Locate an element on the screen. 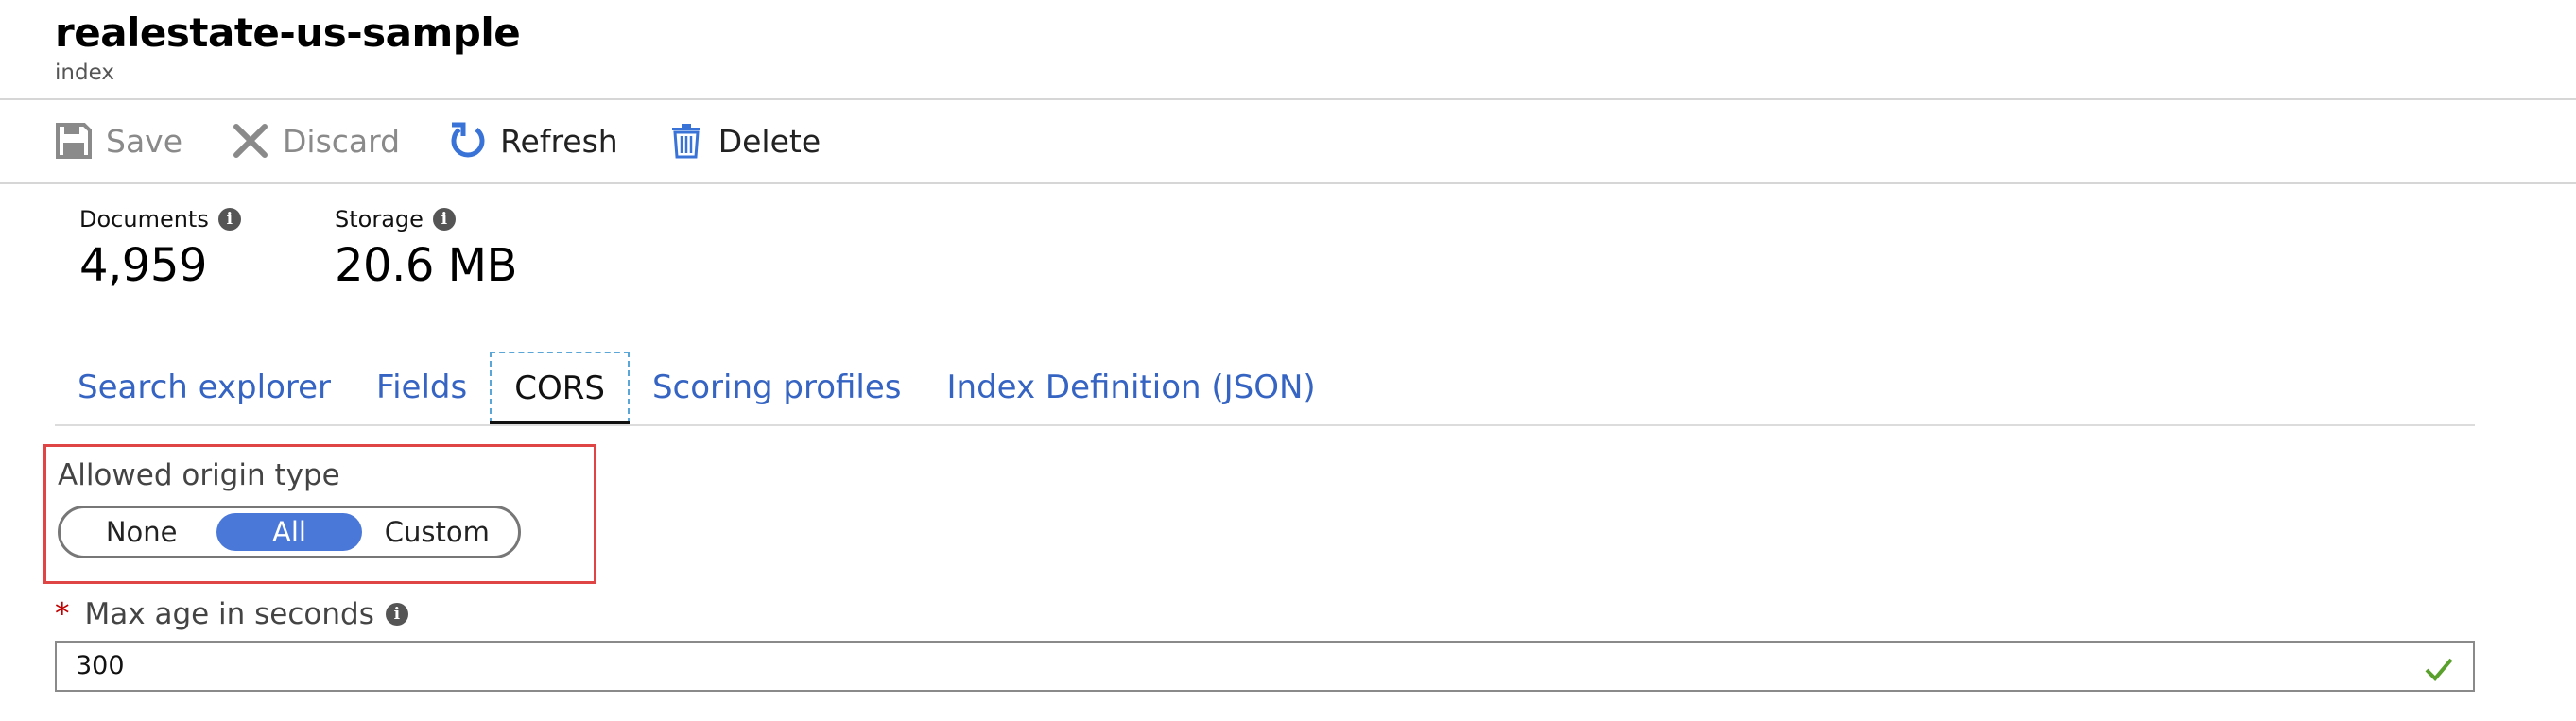  max-age-label-row: * Max age in seconds i is located at coordinates (231, 614).